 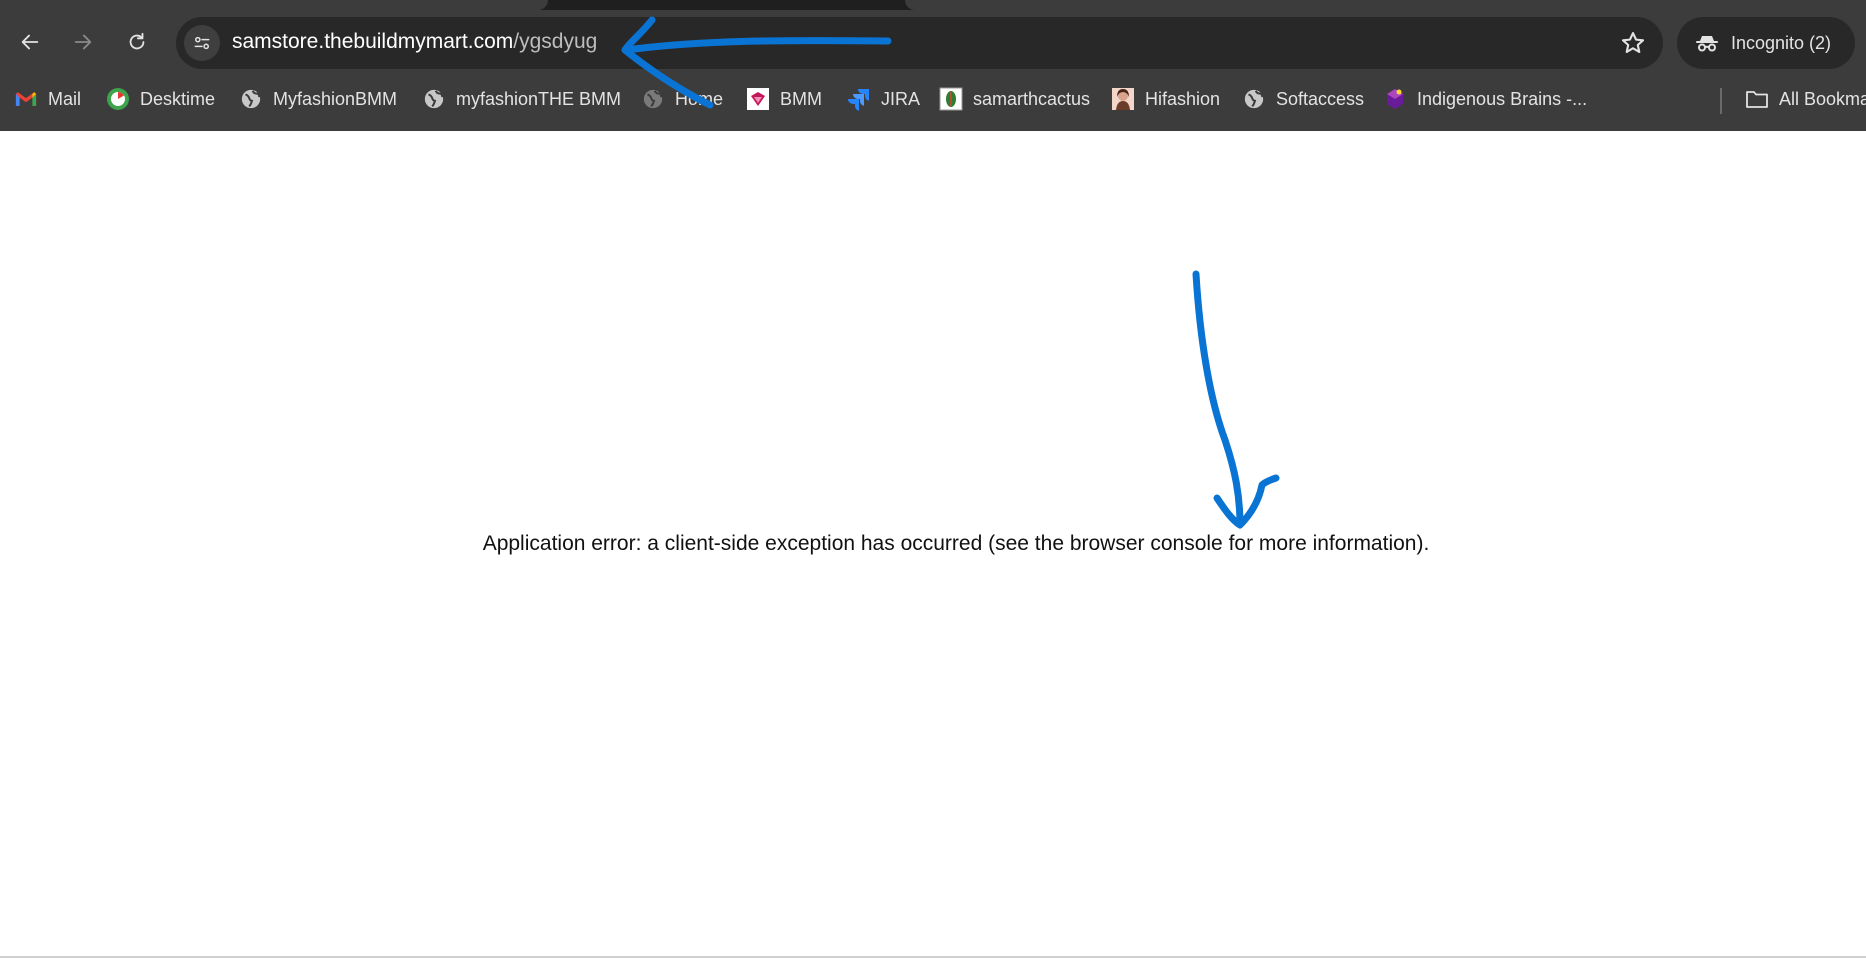 I want to click on bookmark-home: Home, so click(x=682, y=99).